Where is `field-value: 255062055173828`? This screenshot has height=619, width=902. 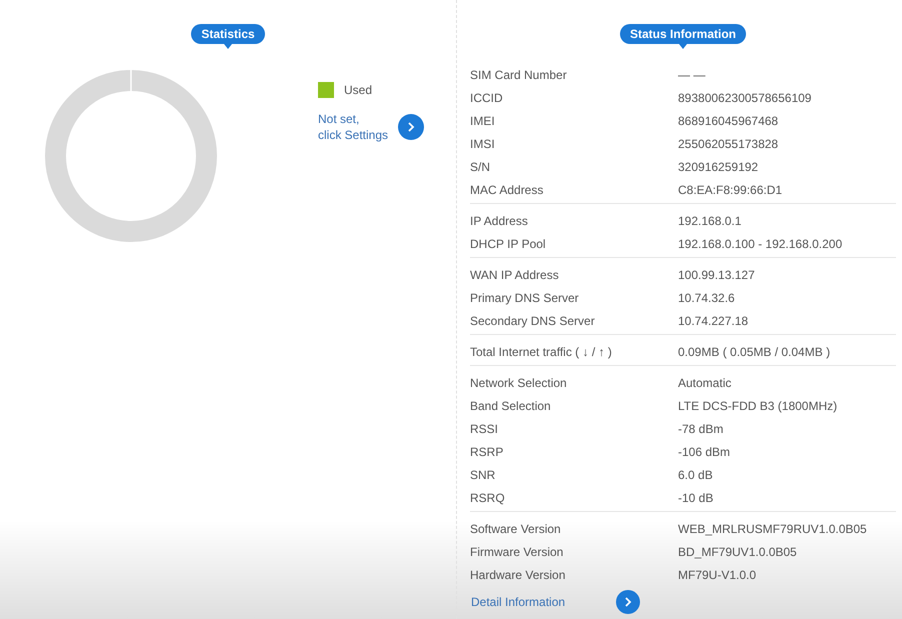
field-value: 255062055173828 is located at coordinates (728, 144).